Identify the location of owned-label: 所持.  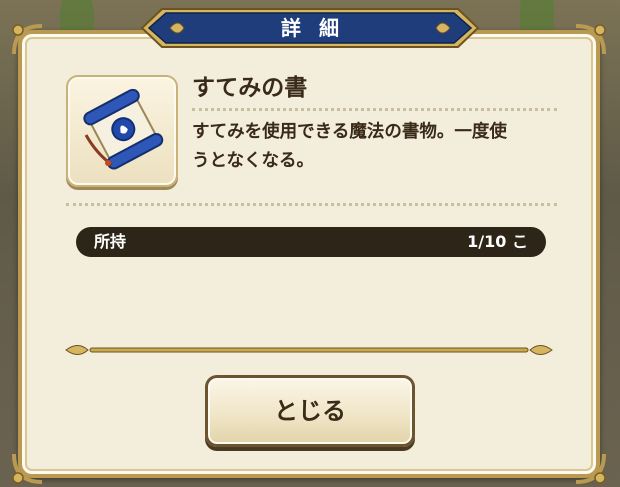
(110, 241).